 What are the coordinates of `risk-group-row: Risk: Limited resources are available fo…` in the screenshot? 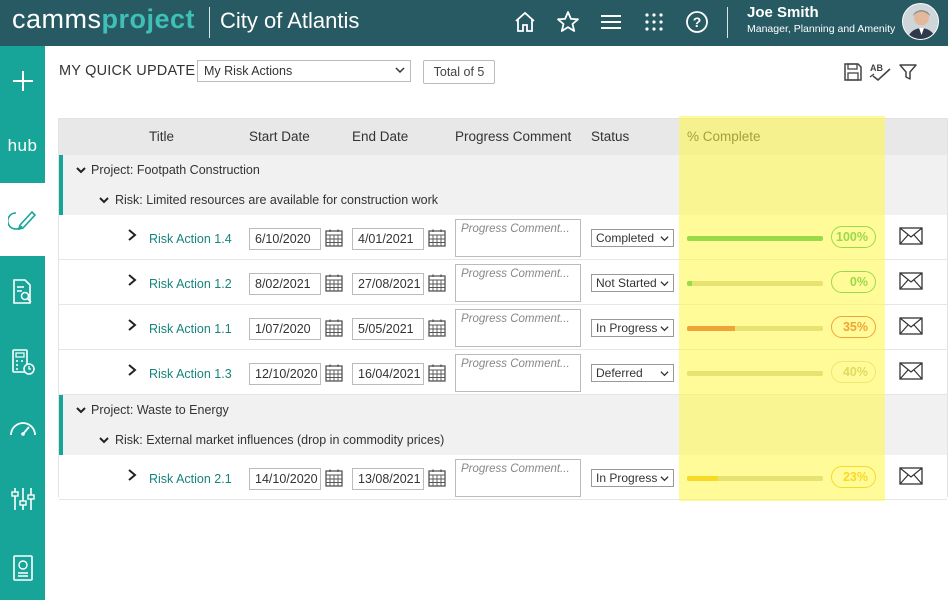 It's located at (503, 200).